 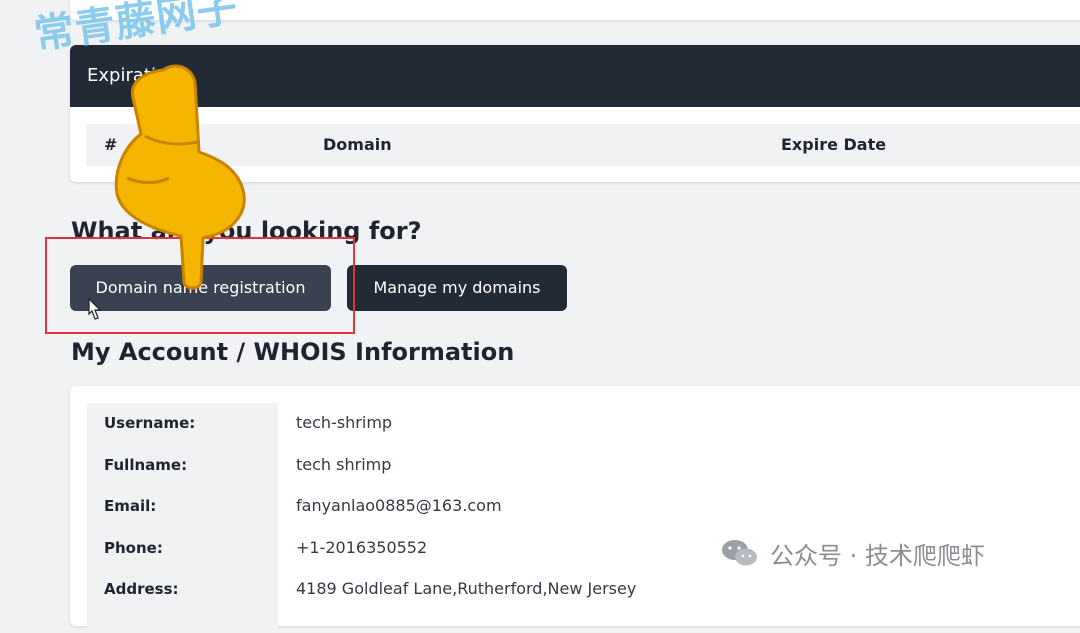 I want to click on pointing-hand-icon, so click(x=180, y=177).